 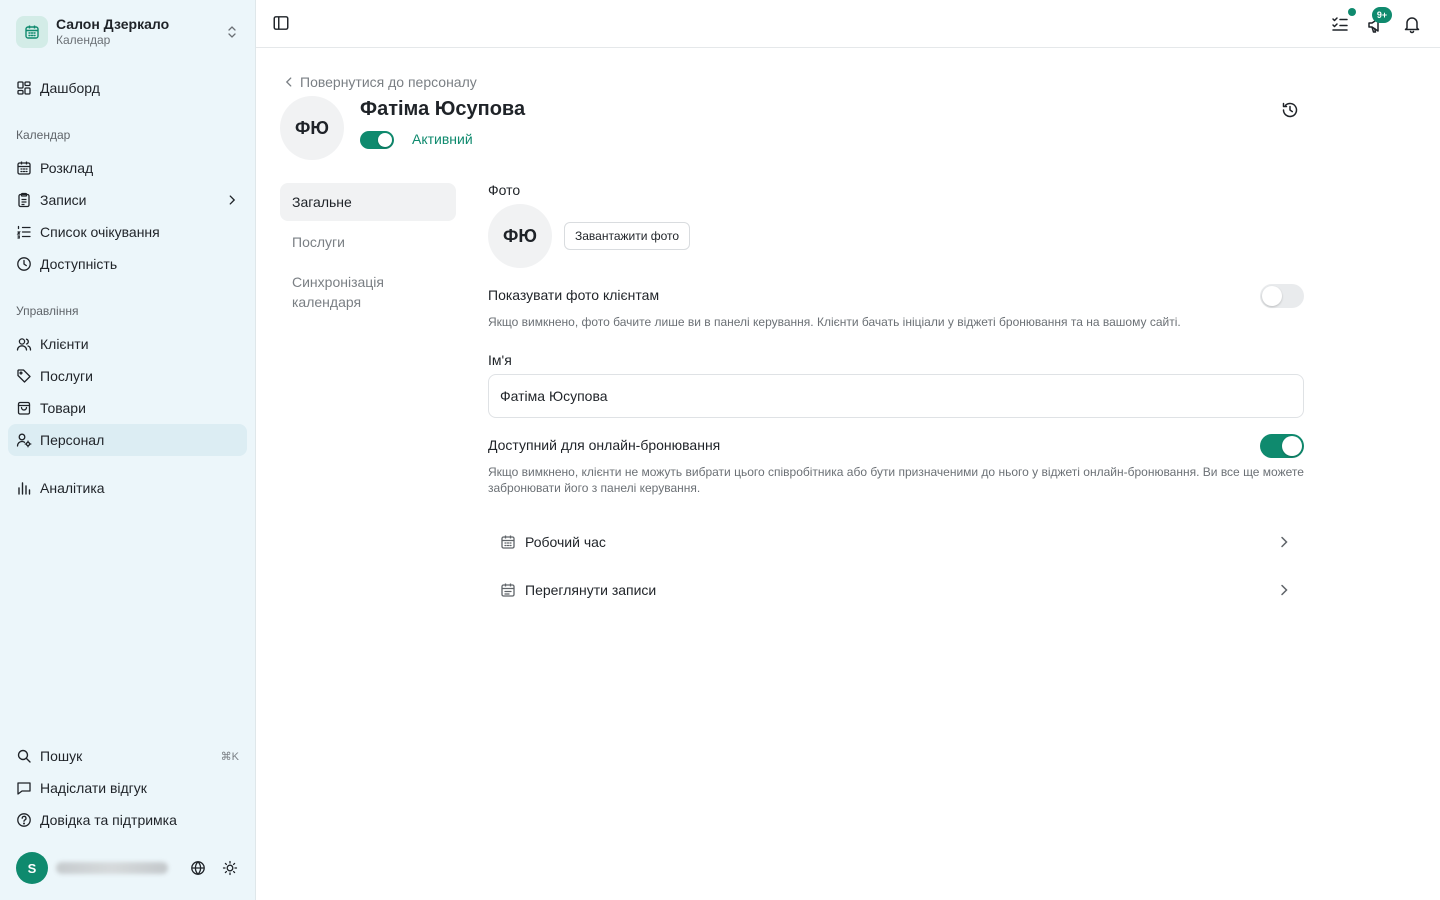 What do you see at coordinates (24, 820) in the screenshot?
I see `help-circle-icon` at bounding box center [24, 820].